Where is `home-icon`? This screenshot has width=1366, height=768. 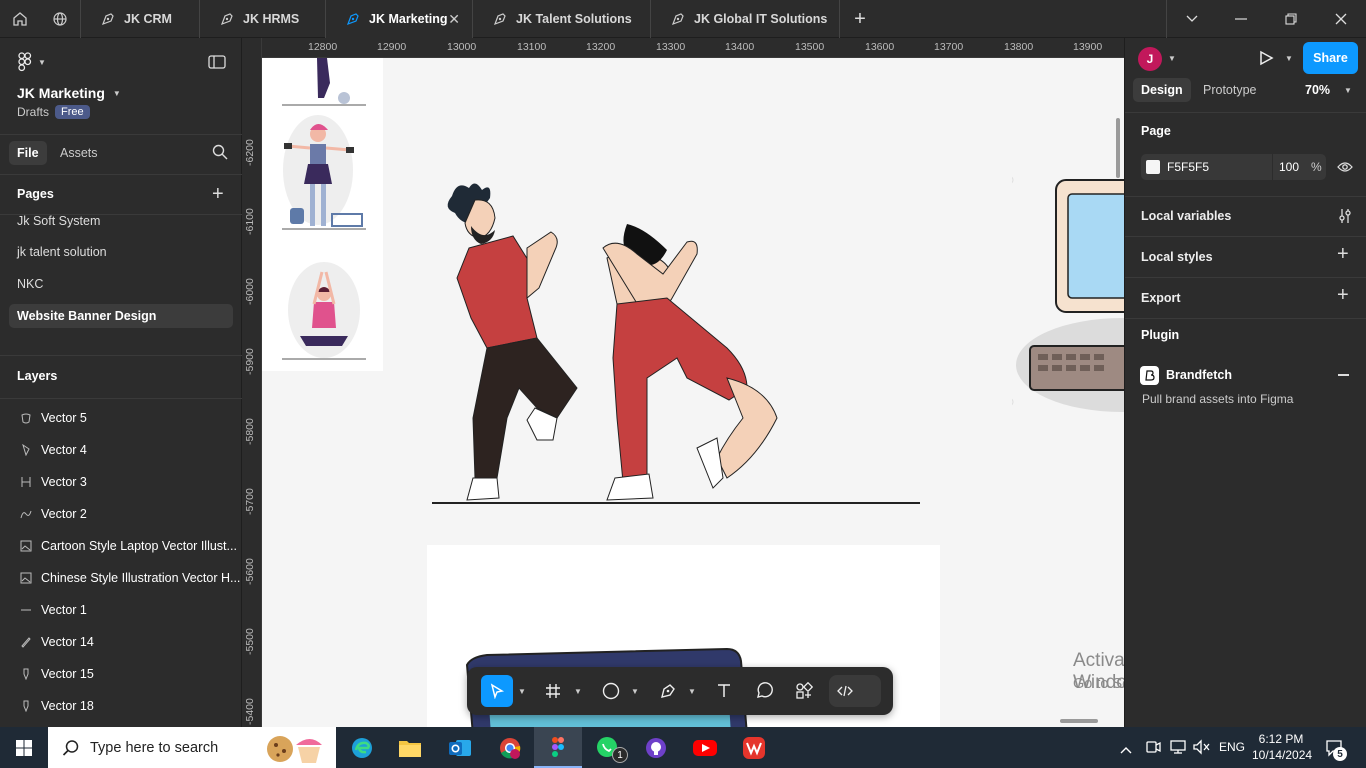
home-icon is located at coordinates (20, 19).